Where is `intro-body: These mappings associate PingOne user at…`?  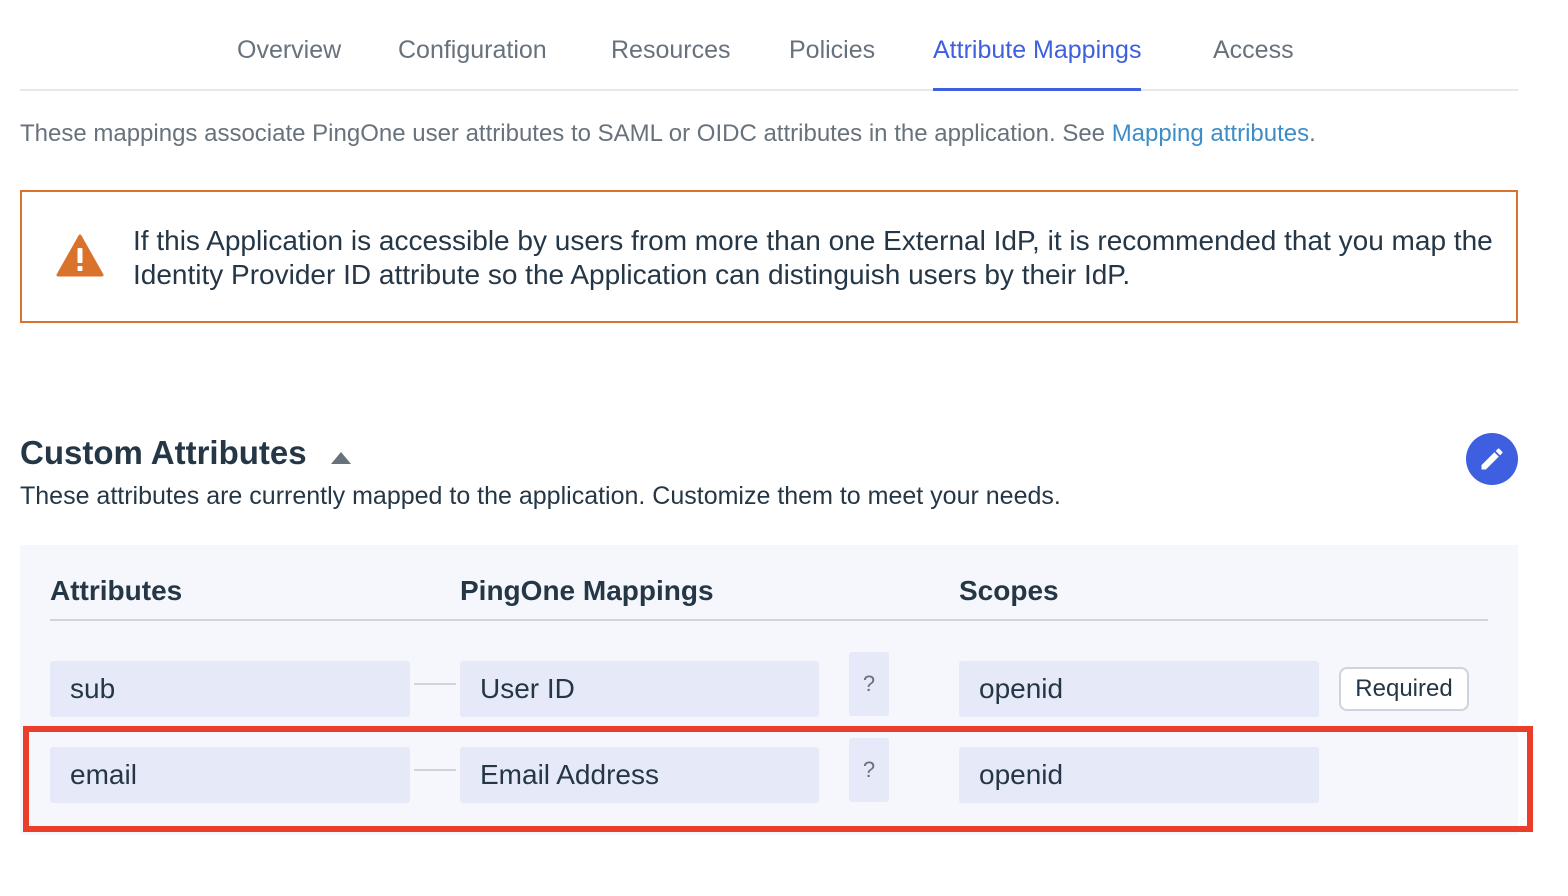 intro-body: These mappings associate PingOne user at… is located at coordinates (566, 133).